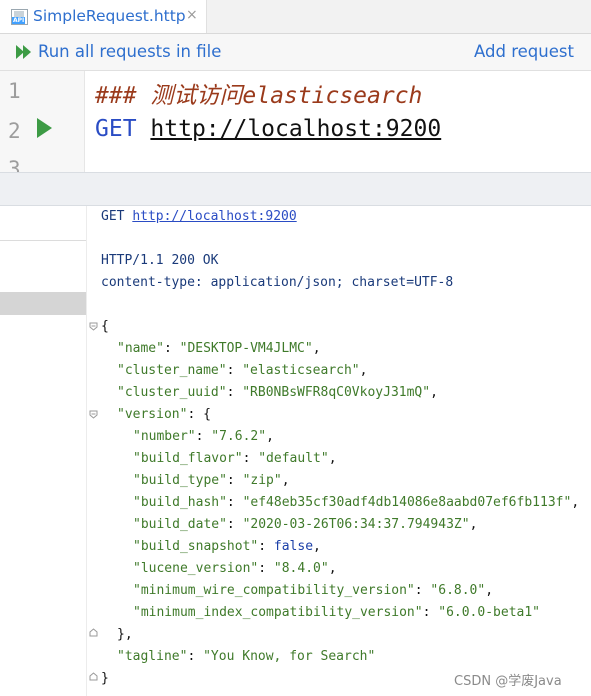  I want to click on json-key: "name", so click(140, 348).